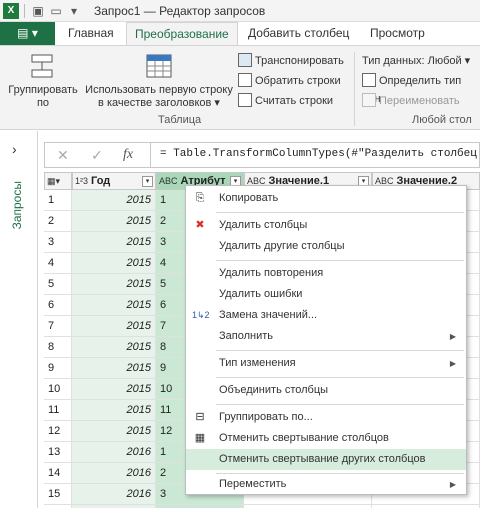  Describe the element at coordinates (58, 242) in the screenshot. I see `row-number-cell: 3` at that location.